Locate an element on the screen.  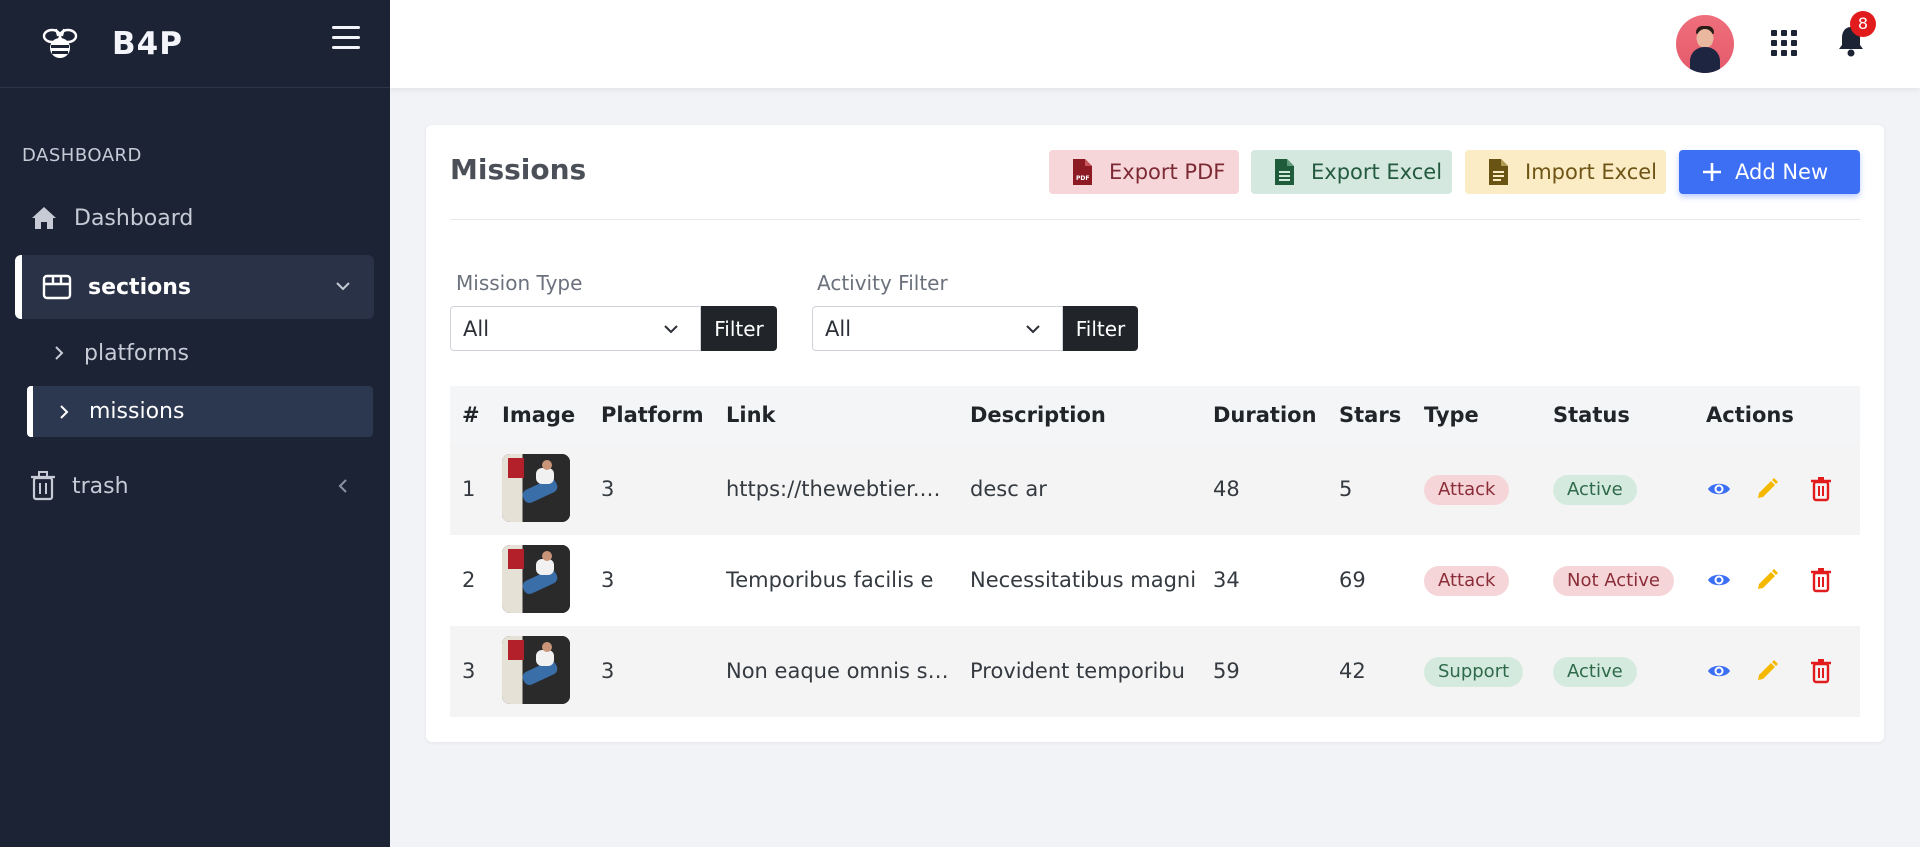
export-pdf-button: PDF Export PDF is located at coordinates (1144, 172).